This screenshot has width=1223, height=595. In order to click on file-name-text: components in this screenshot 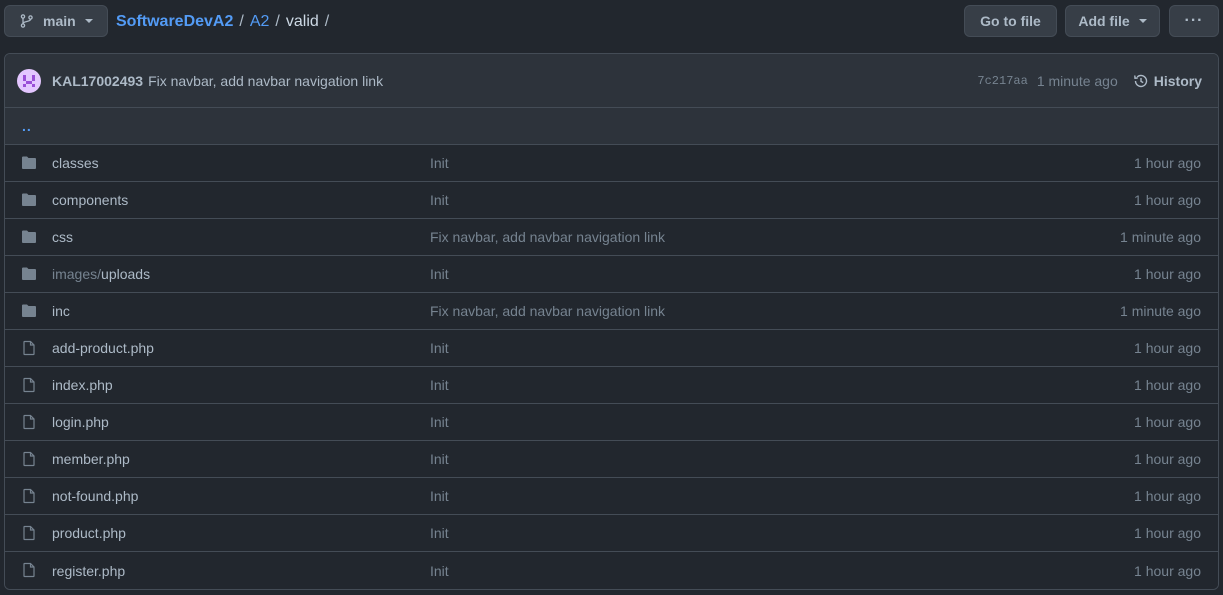, I will do `click(90, 200)`.